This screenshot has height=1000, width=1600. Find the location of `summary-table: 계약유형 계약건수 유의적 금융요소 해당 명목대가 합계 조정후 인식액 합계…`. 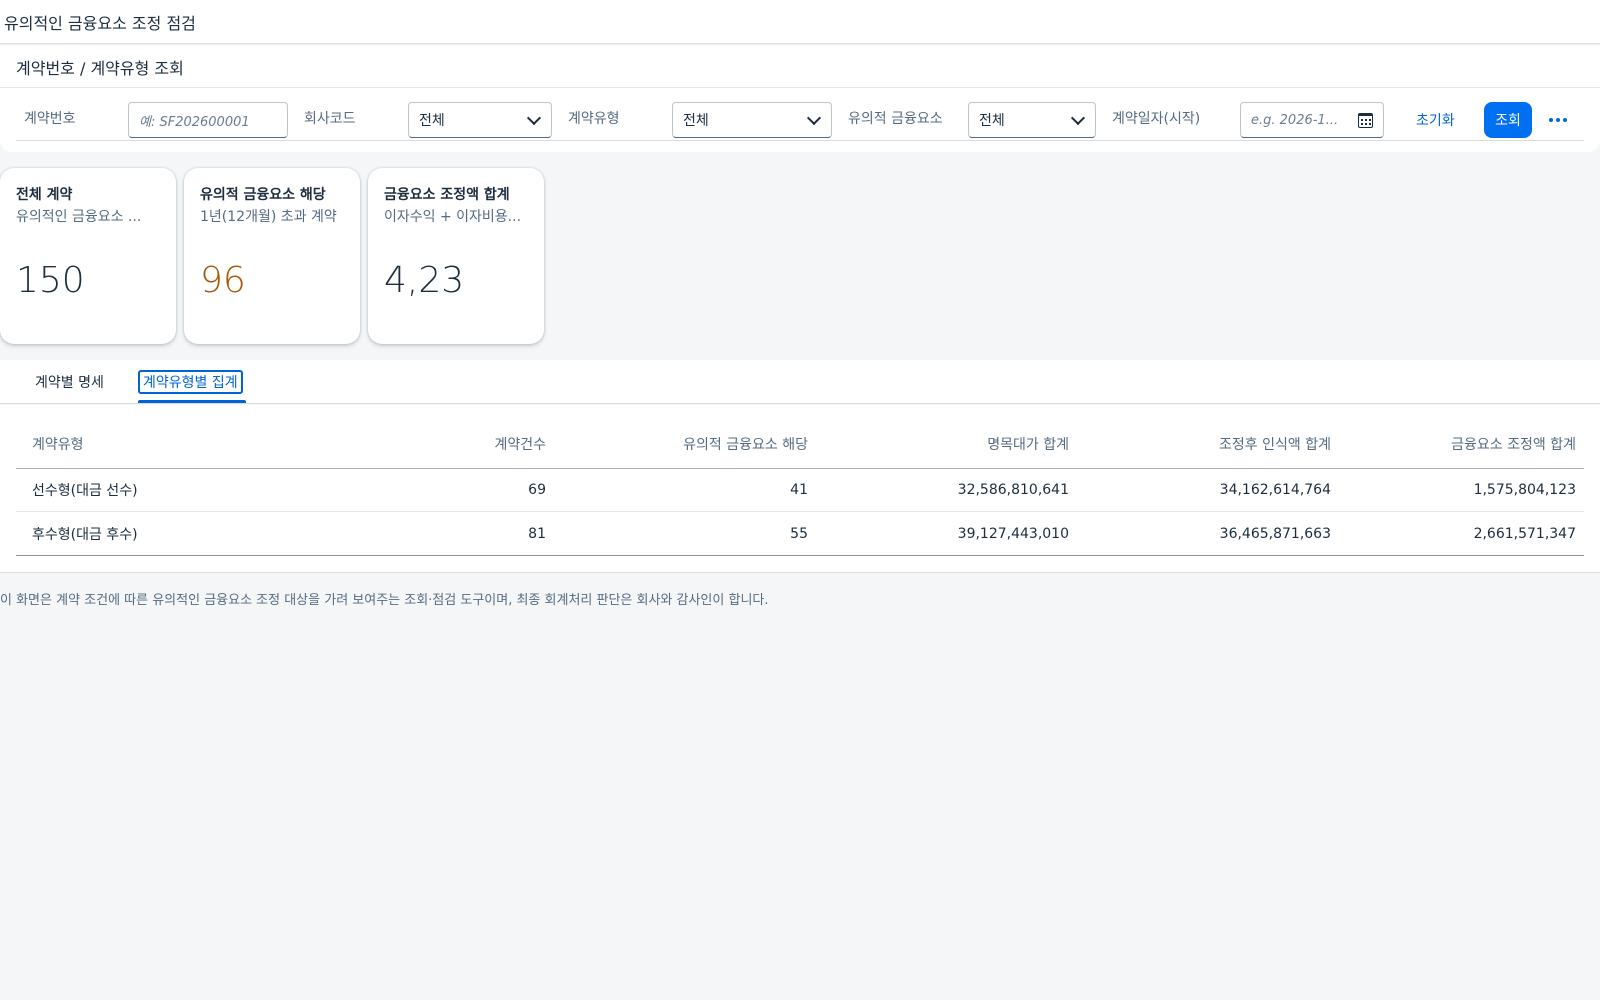

summary-table: 계약유형 계약건수 유의적 금융요소 해당 명목대가 합계 조정후 인식액 합계… is located at coordinates (800, 488).